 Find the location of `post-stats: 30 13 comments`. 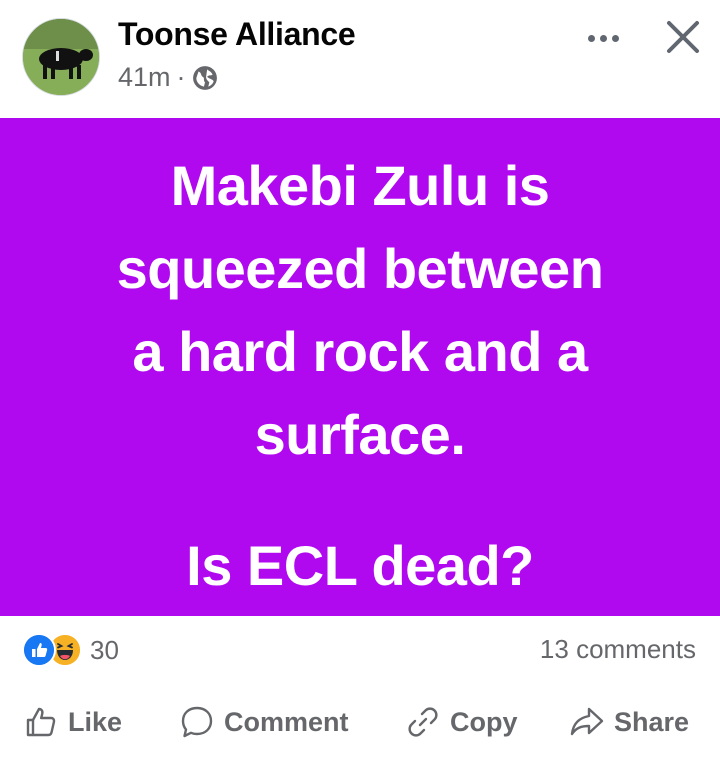

post-stats: 30 13 comments is located at coordinates (360, 651).